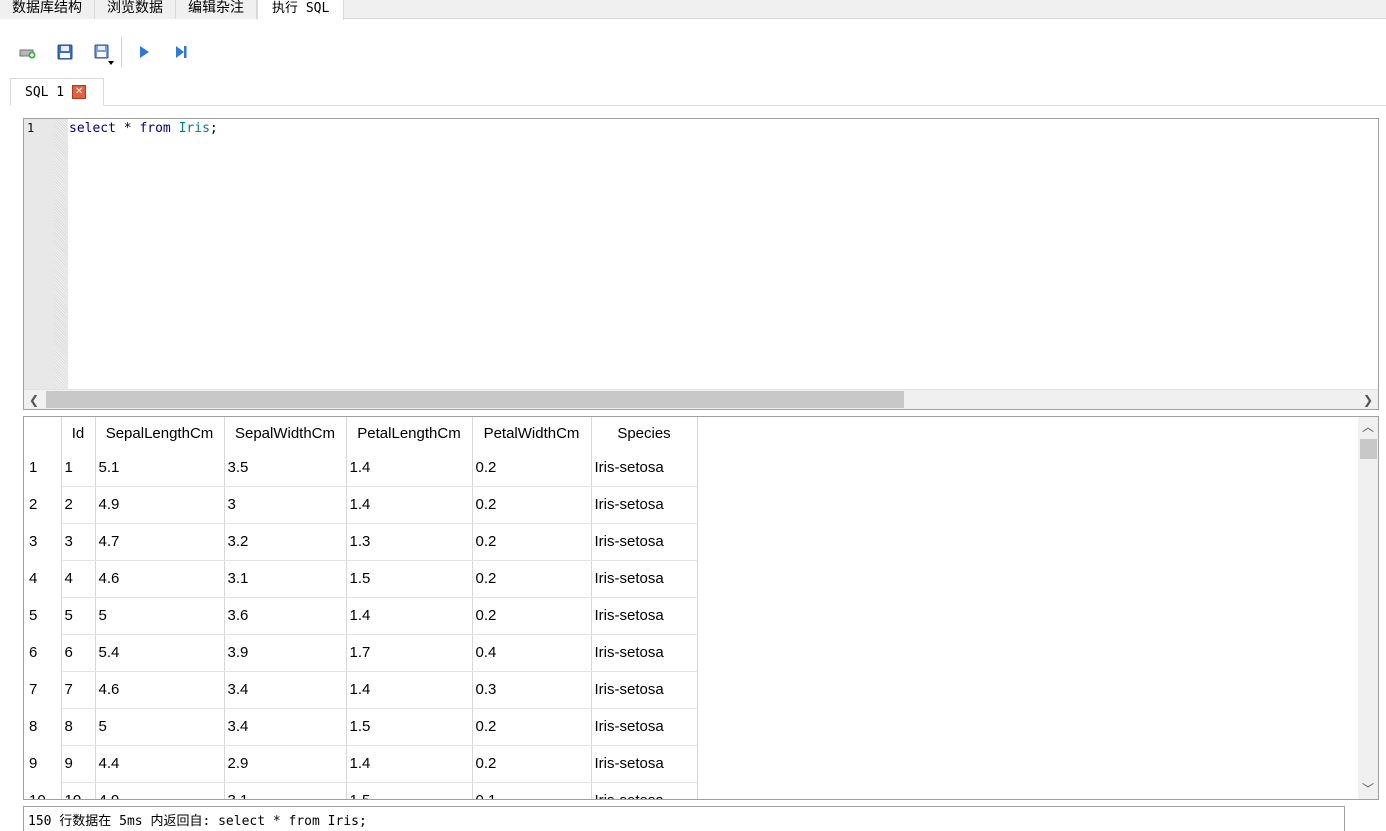 This screenshot has height=831, width=1386. What do you see at coordinates (285, 764) in the screenshot?
I see `table-cell: 2.9` at bounding box center [285, 764].